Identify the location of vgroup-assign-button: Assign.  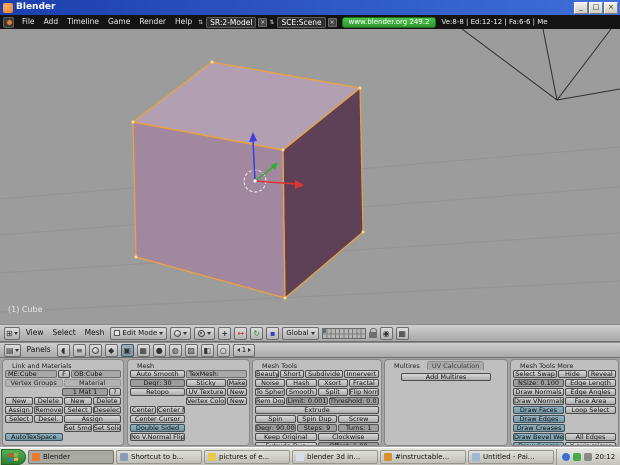
(19, 410).